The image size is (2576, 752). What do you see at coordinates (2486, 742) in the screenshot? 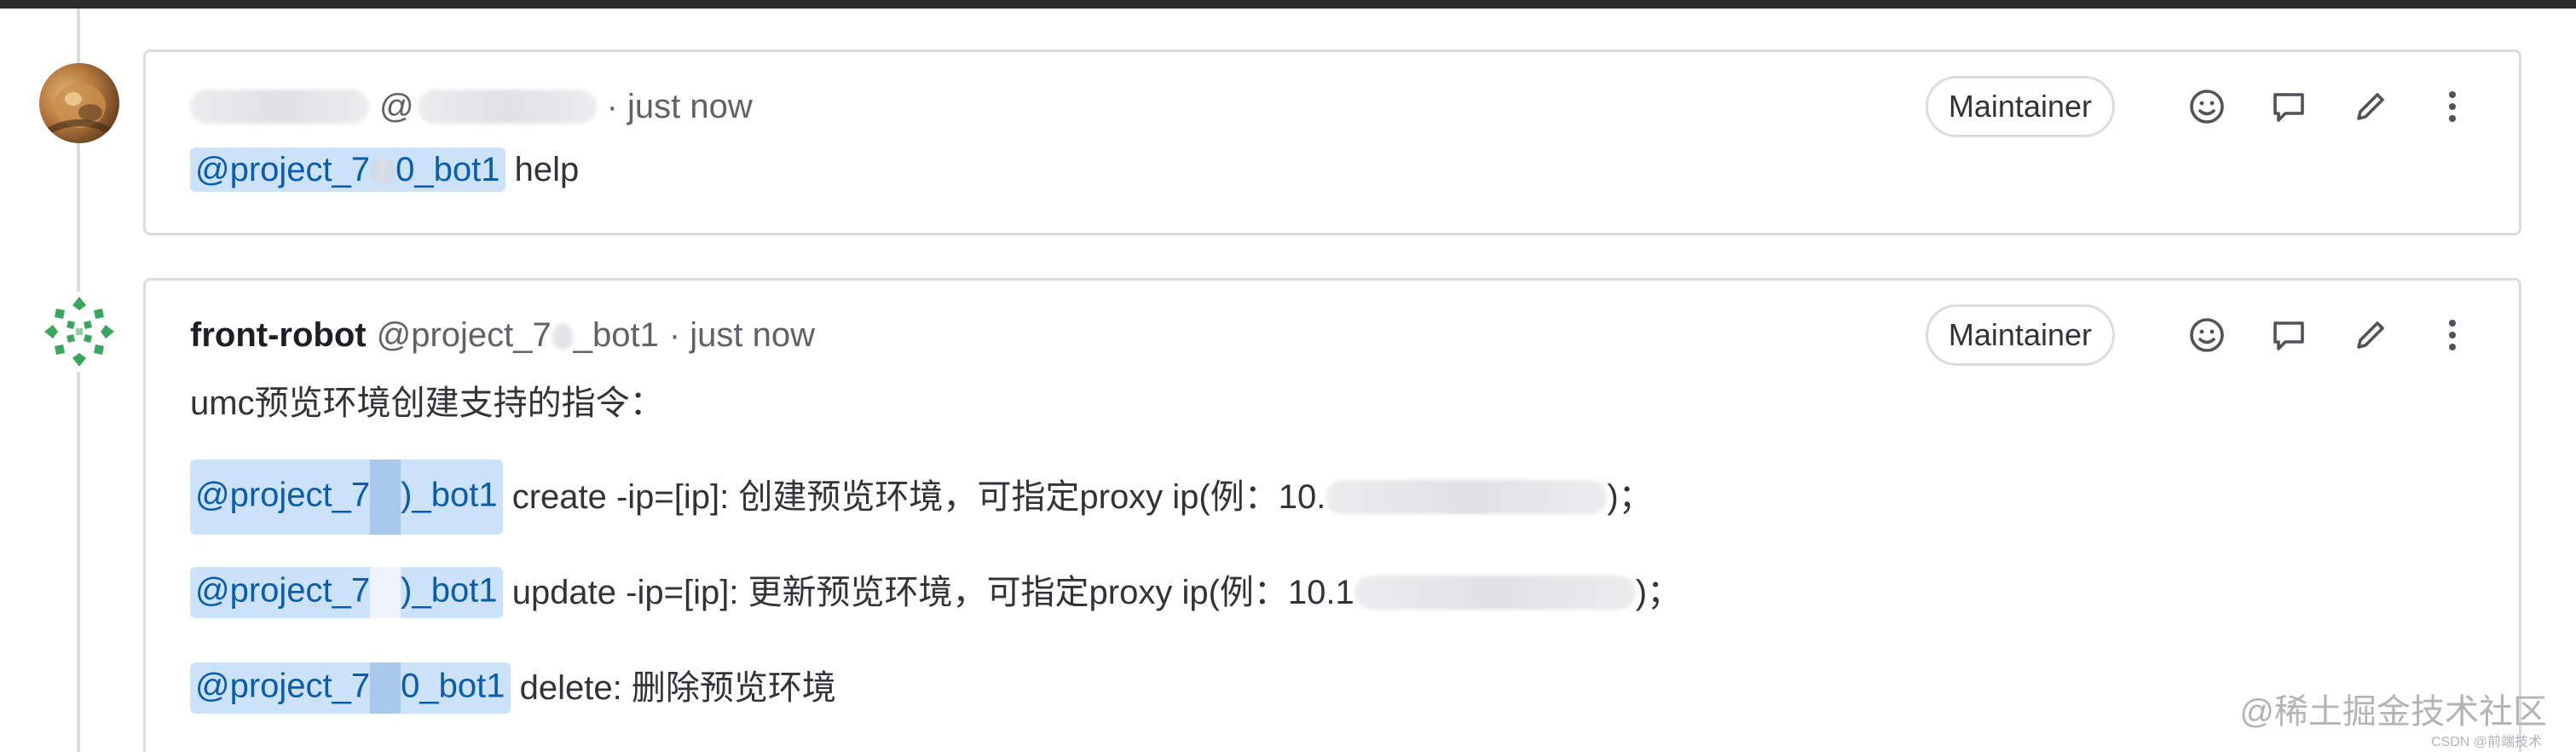
I see `watermark-sub: CSDN @前端技术` at bounding box center [2486, 742].